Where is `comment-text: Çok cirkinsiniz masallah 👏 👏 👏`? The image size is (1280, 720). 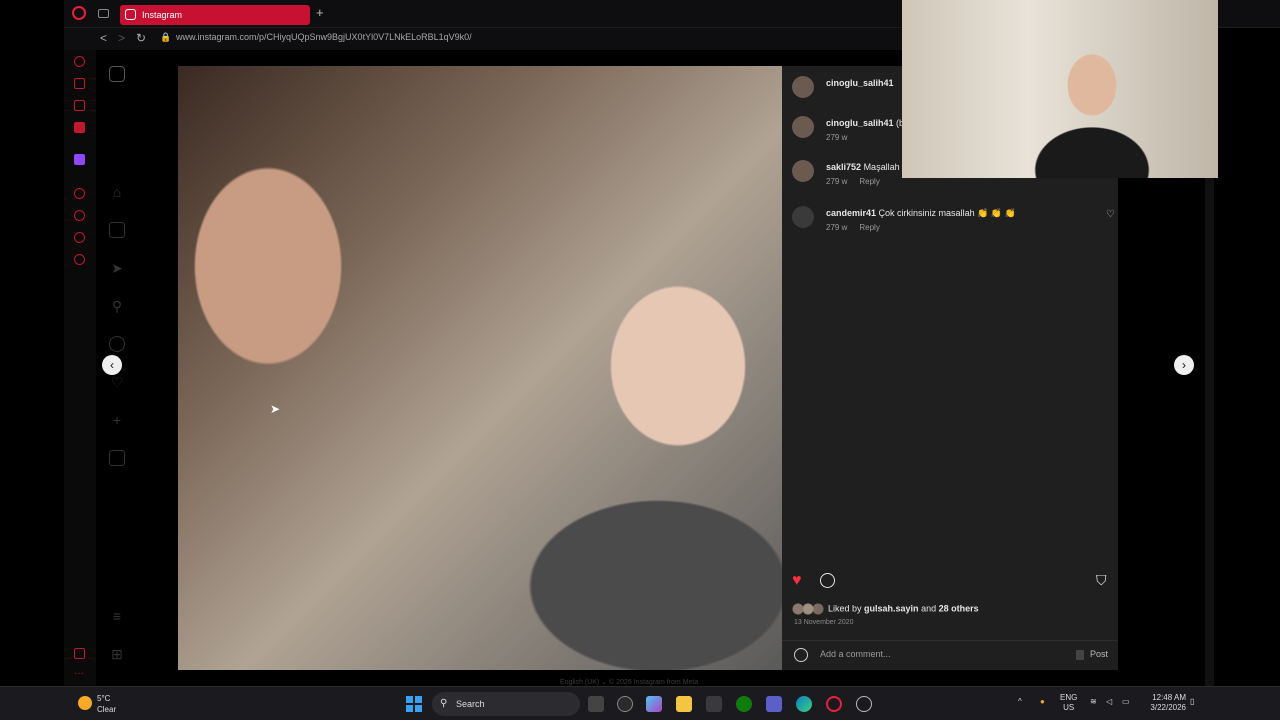 comment-text: Çok cirkinsiniz masallah 👏 👏 👏 is located at coordinates (947, 213).